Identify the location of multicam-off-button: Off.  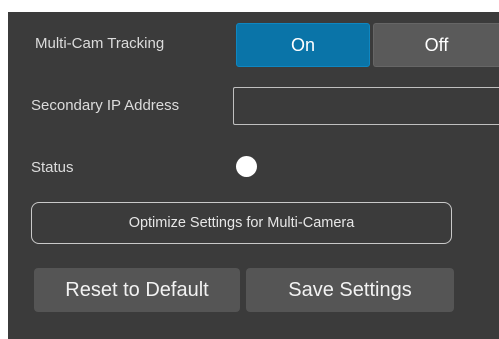
(436, 45).